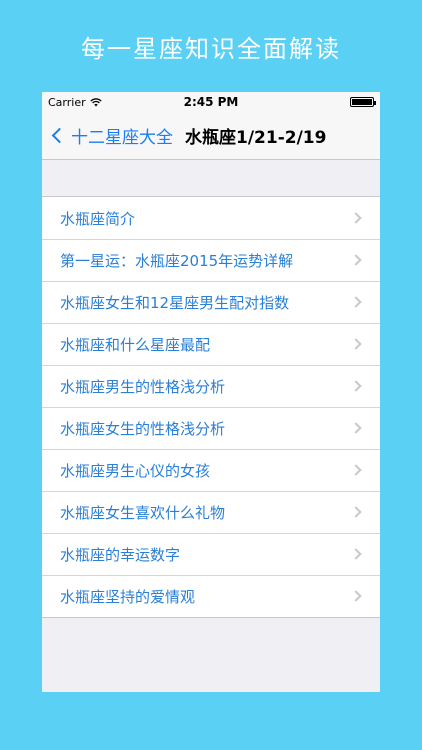 Image resolution: width=422 pixels, height=750 pixels. What do you see at coordinates (128, 596) in the screenshot?
I see `list-item-label: 水瓶座坚持的爱情观` at bounding box center [128, 596].